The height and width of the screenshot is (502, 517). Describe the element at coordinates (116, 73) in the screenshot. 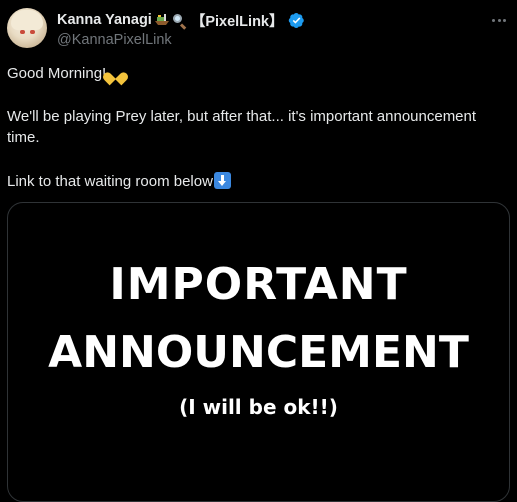

I see `heart-hands-emoji-icon` at that location.